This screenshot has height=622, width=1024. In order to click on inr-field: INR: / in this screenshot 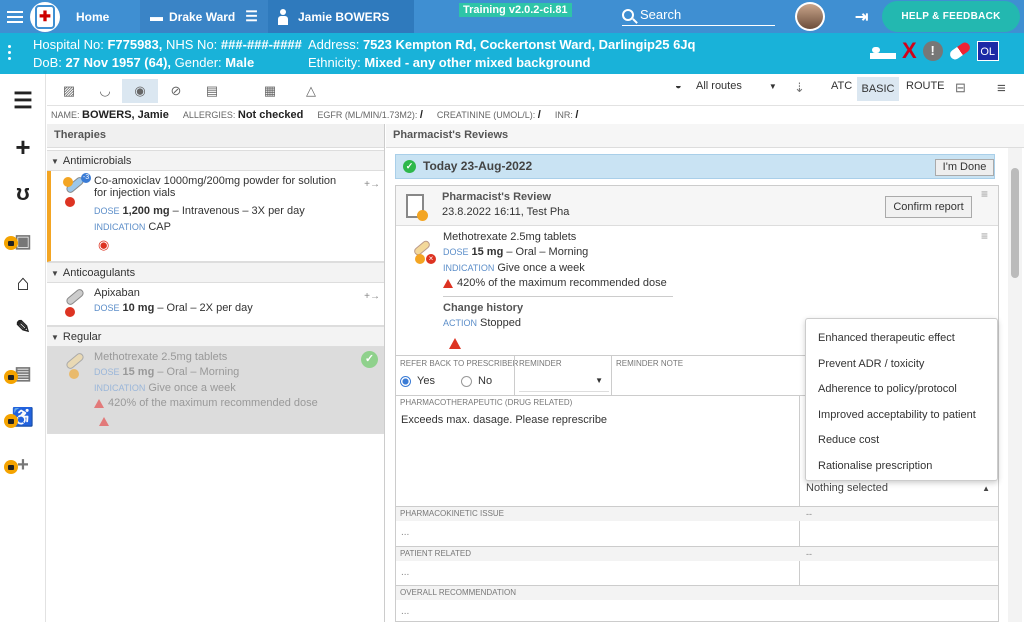, I will do `click(567, 115)`.